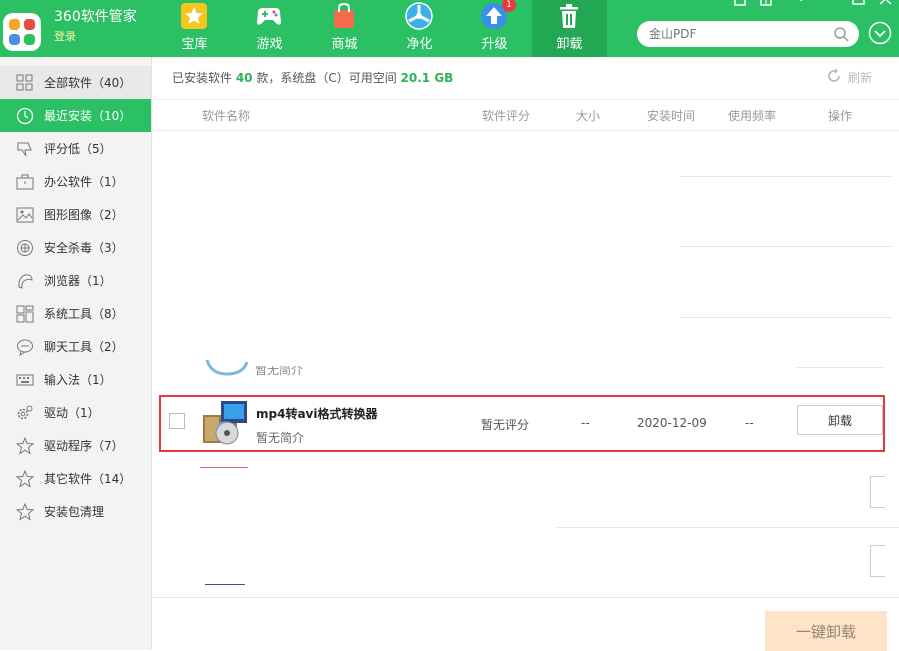  Describe the element at coordinates (427, 78) in the screenshot. I see `free-space: 20.1 GB` at that location.